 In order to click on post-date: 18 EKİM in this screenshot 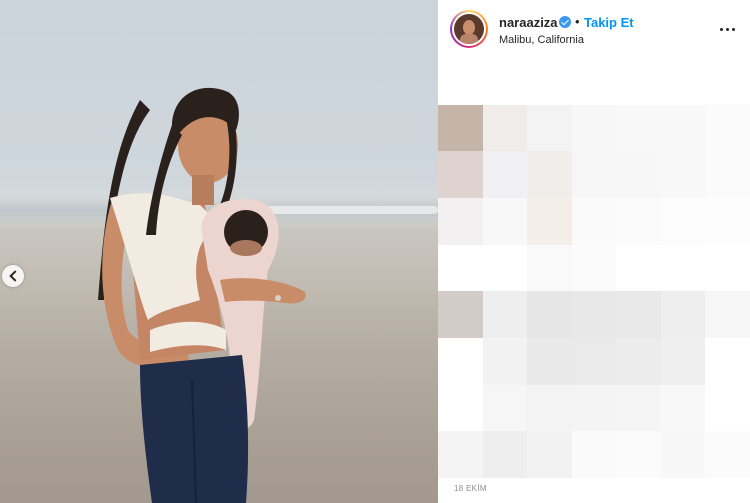, I will do `click(470, 488)`.